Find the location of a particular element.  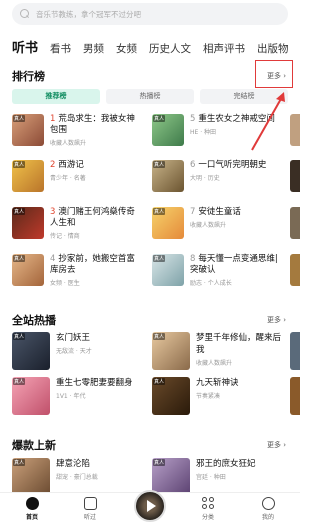

book-tags: 女频 · 医生 is located at coordinates (65, 283).